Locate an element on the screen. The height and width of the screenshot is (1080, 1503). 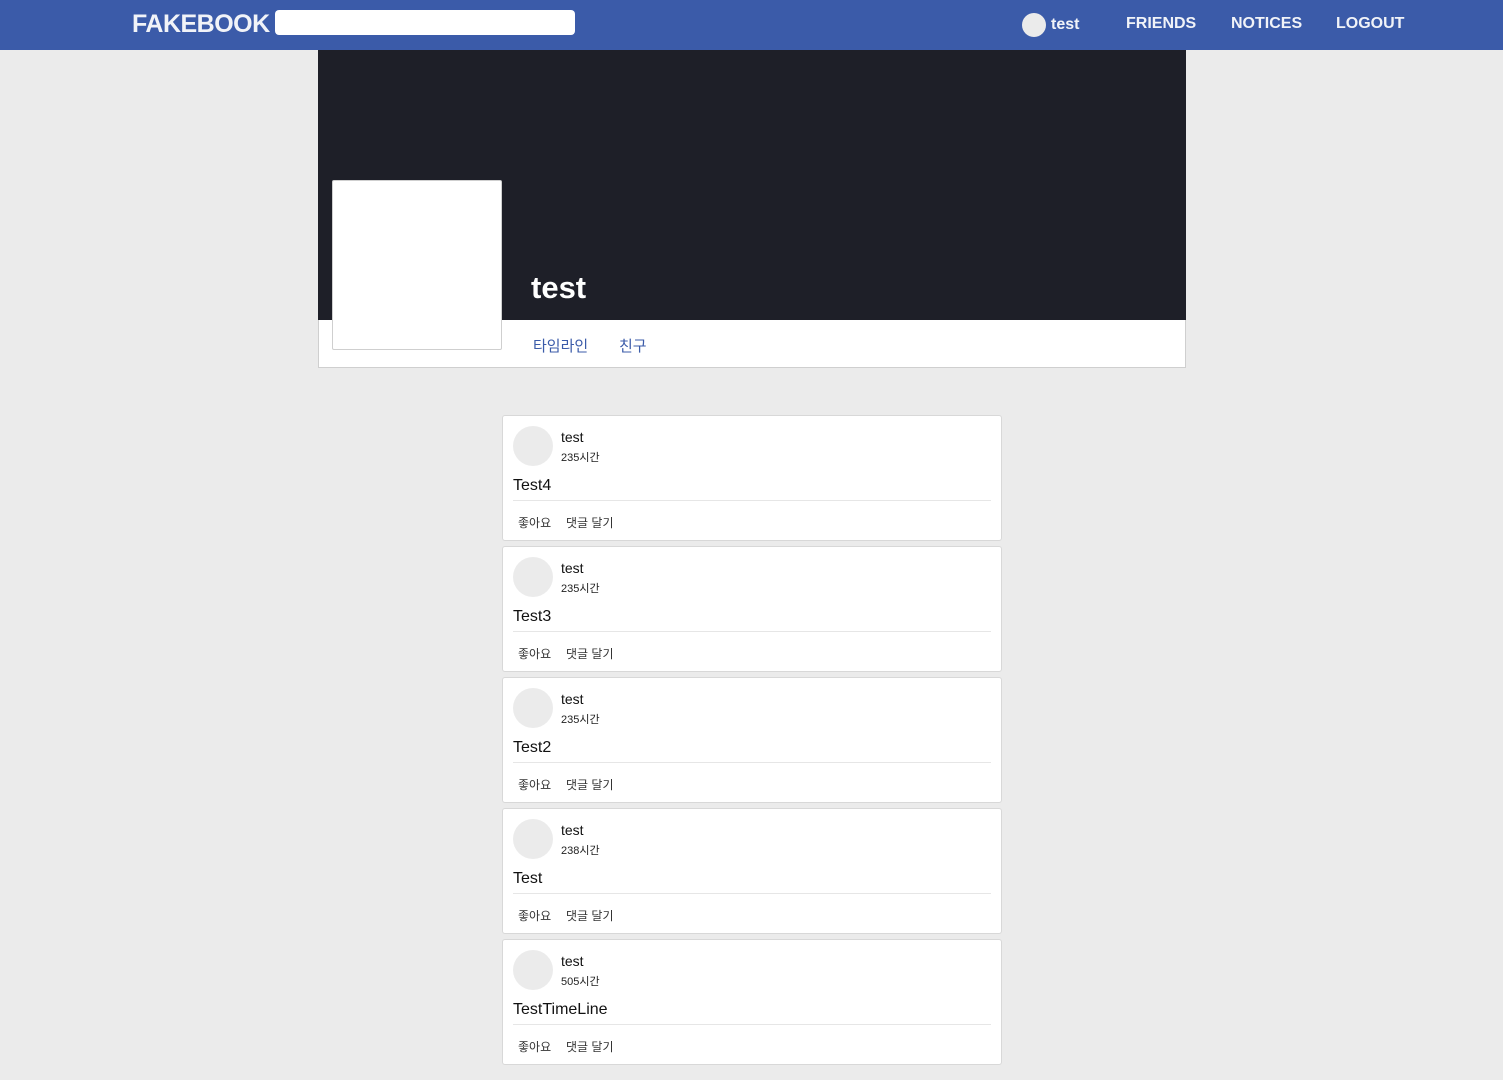
post-card: test 235시간 Test4 좋아요 댓글 달기 is located at coordinates (752, 478).